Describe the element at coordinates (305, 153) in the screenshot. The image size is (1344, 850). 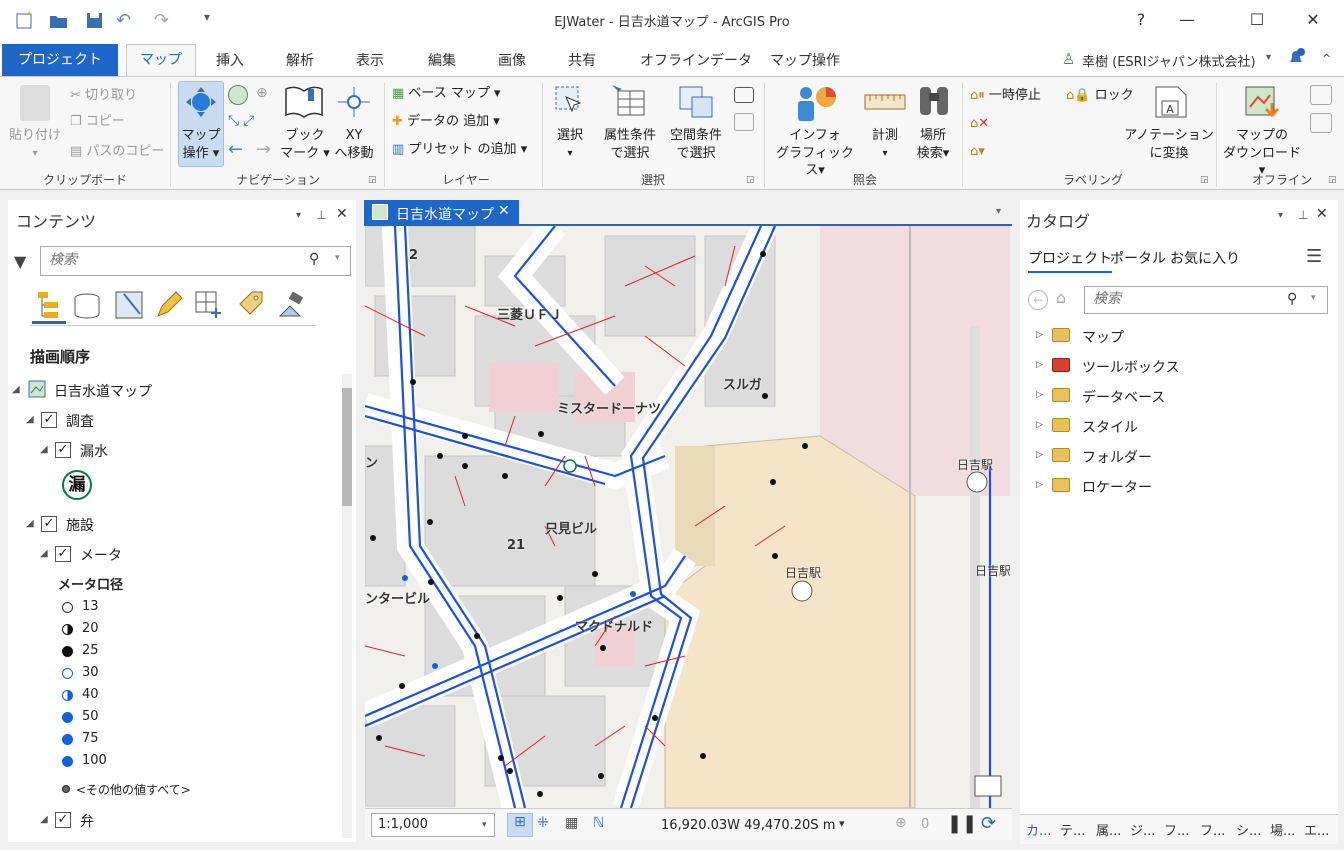
I see `bookmark-button: マーク ▾` at that location.